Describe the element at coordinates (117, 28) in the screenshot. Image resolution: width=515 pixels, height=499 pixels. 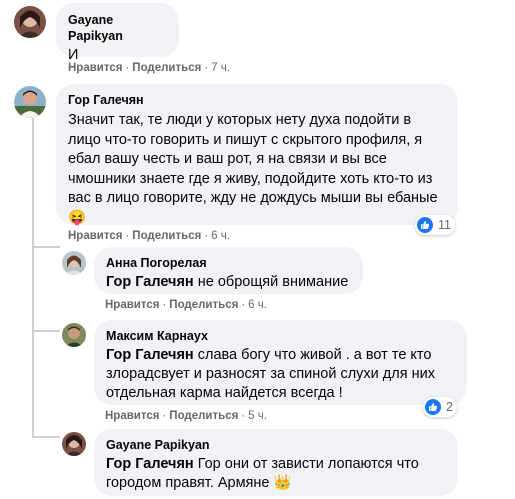
I see `comment-author: Gayane Papikyan` at that location.